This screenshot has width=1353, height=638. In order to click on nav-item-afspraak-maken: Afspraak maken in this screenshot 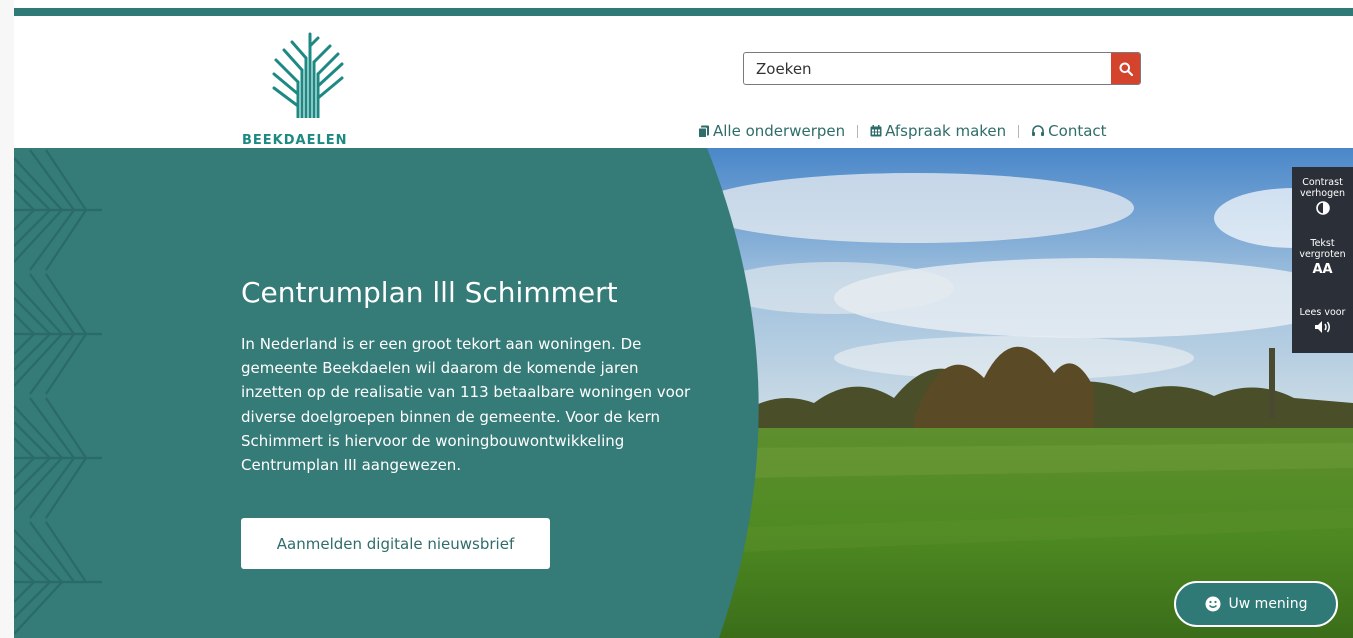, I will do `click(938, 131)`.